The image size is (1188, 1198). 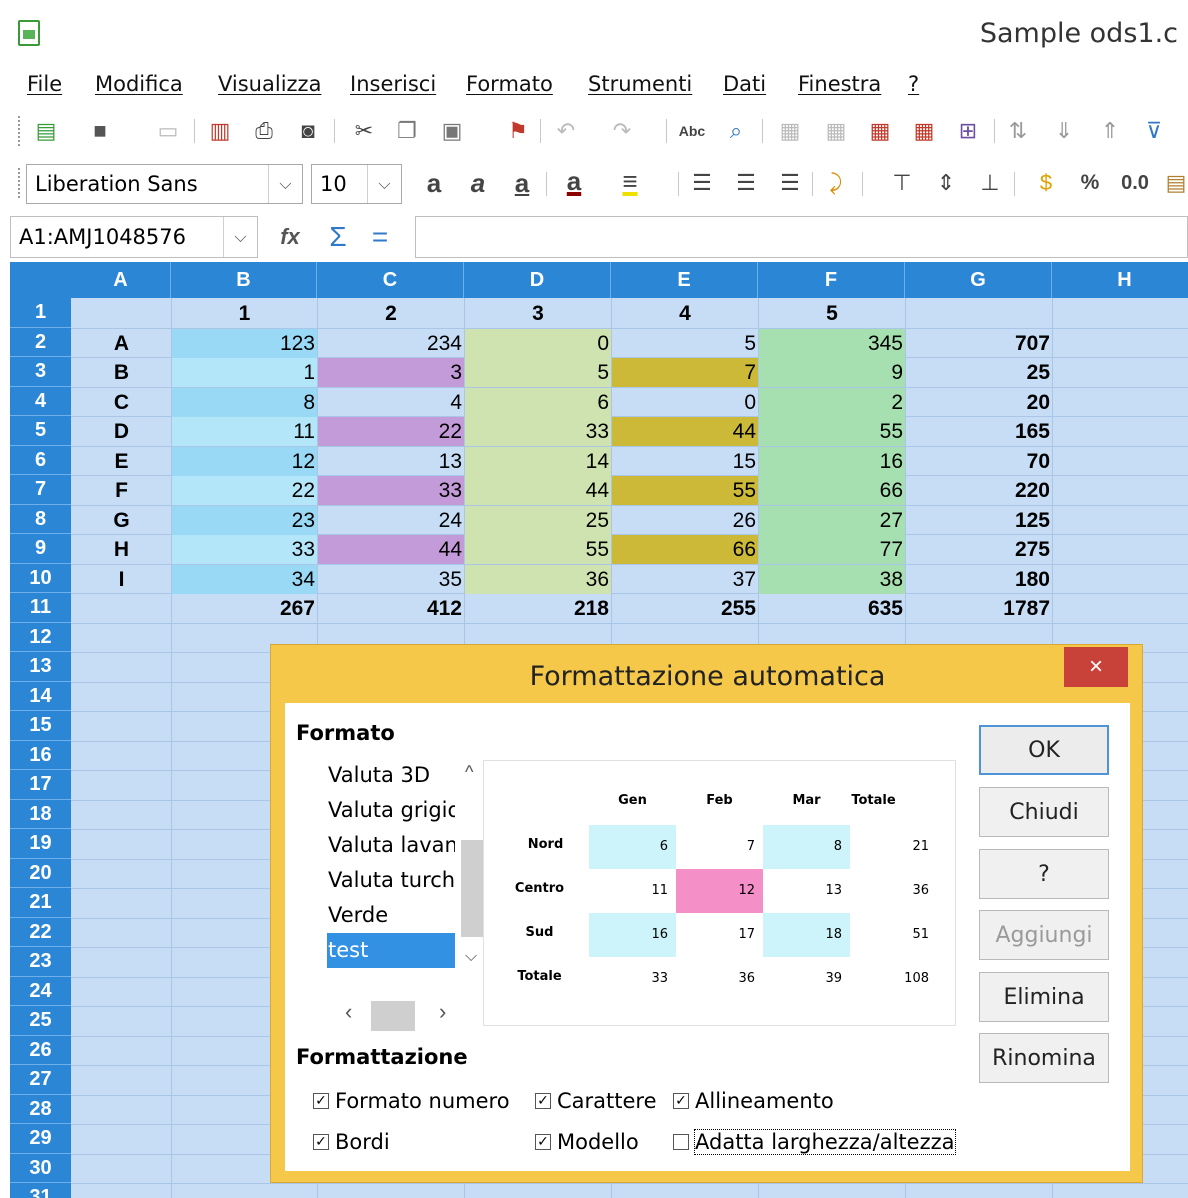 I want to click on data-cell: 13, so click(x=391, y=461).